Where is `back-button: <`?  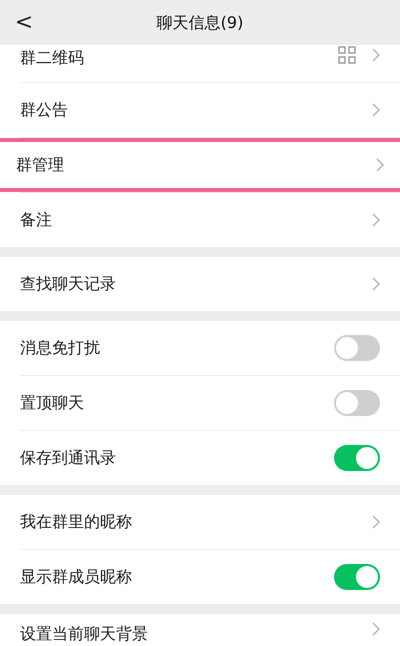
back-button: < is located at coordinates (24, 22).